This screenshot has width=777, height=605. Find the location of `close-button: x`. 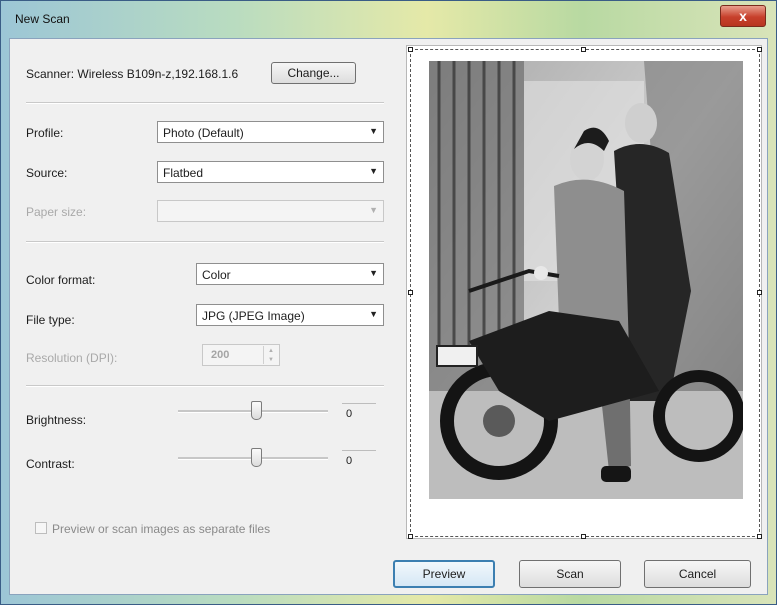

close-button: x is located at coordinates (743, 16).